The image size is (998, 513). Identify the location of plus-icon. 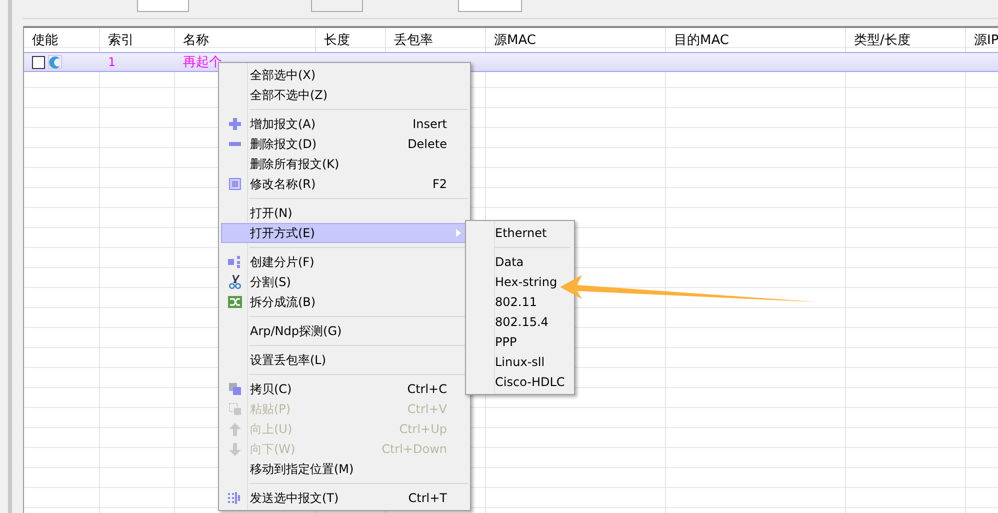
(235, 124).